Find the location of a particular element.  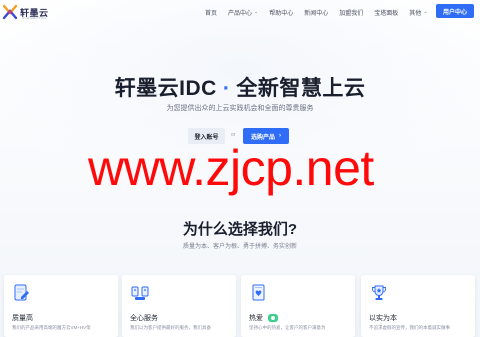

card-title: 以实为本 is located at coordinates (383, 318).